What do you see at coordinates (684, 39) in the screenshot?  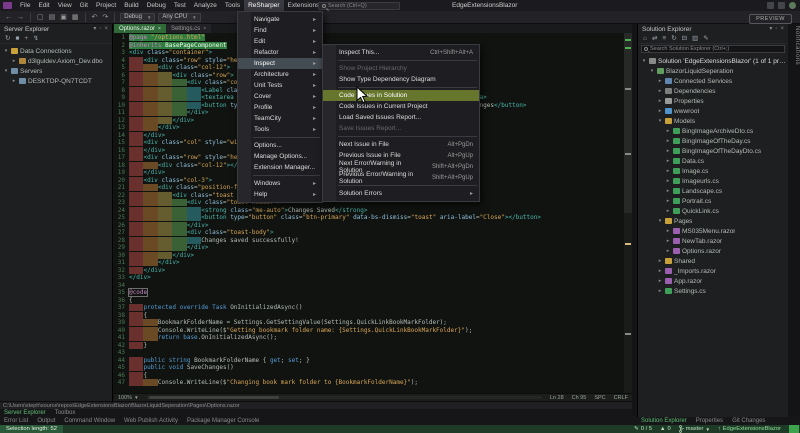 I see `collapse-all-icon: ⊟` at bounding box center [684, 39].